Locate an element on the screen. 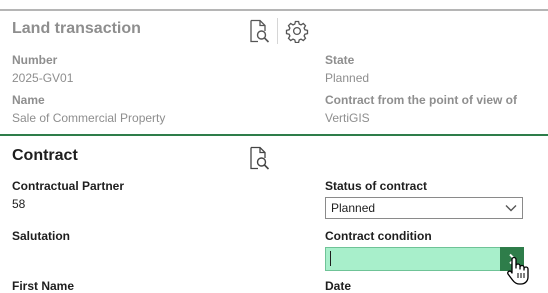  name-value: Sale of Commercial Property is located at coordinates (89, 118).